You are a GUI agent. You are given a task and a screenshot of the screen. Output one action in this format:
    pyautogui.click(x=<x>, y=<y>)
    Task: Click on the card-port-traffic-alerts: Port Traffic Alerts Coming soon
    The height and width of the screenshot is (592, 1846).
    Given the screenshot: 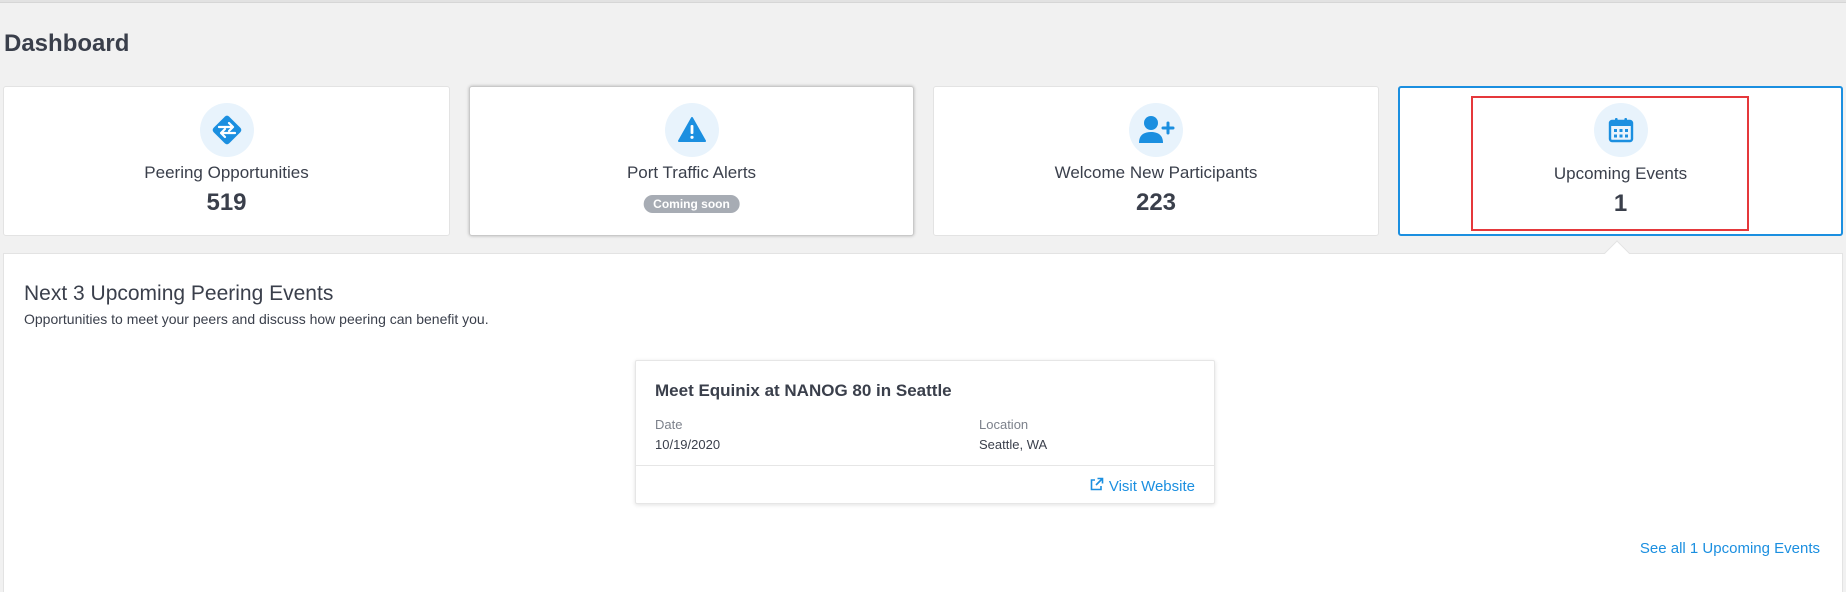 What is the action you would take?
    pyautogui.click(x=691, y=161)
    